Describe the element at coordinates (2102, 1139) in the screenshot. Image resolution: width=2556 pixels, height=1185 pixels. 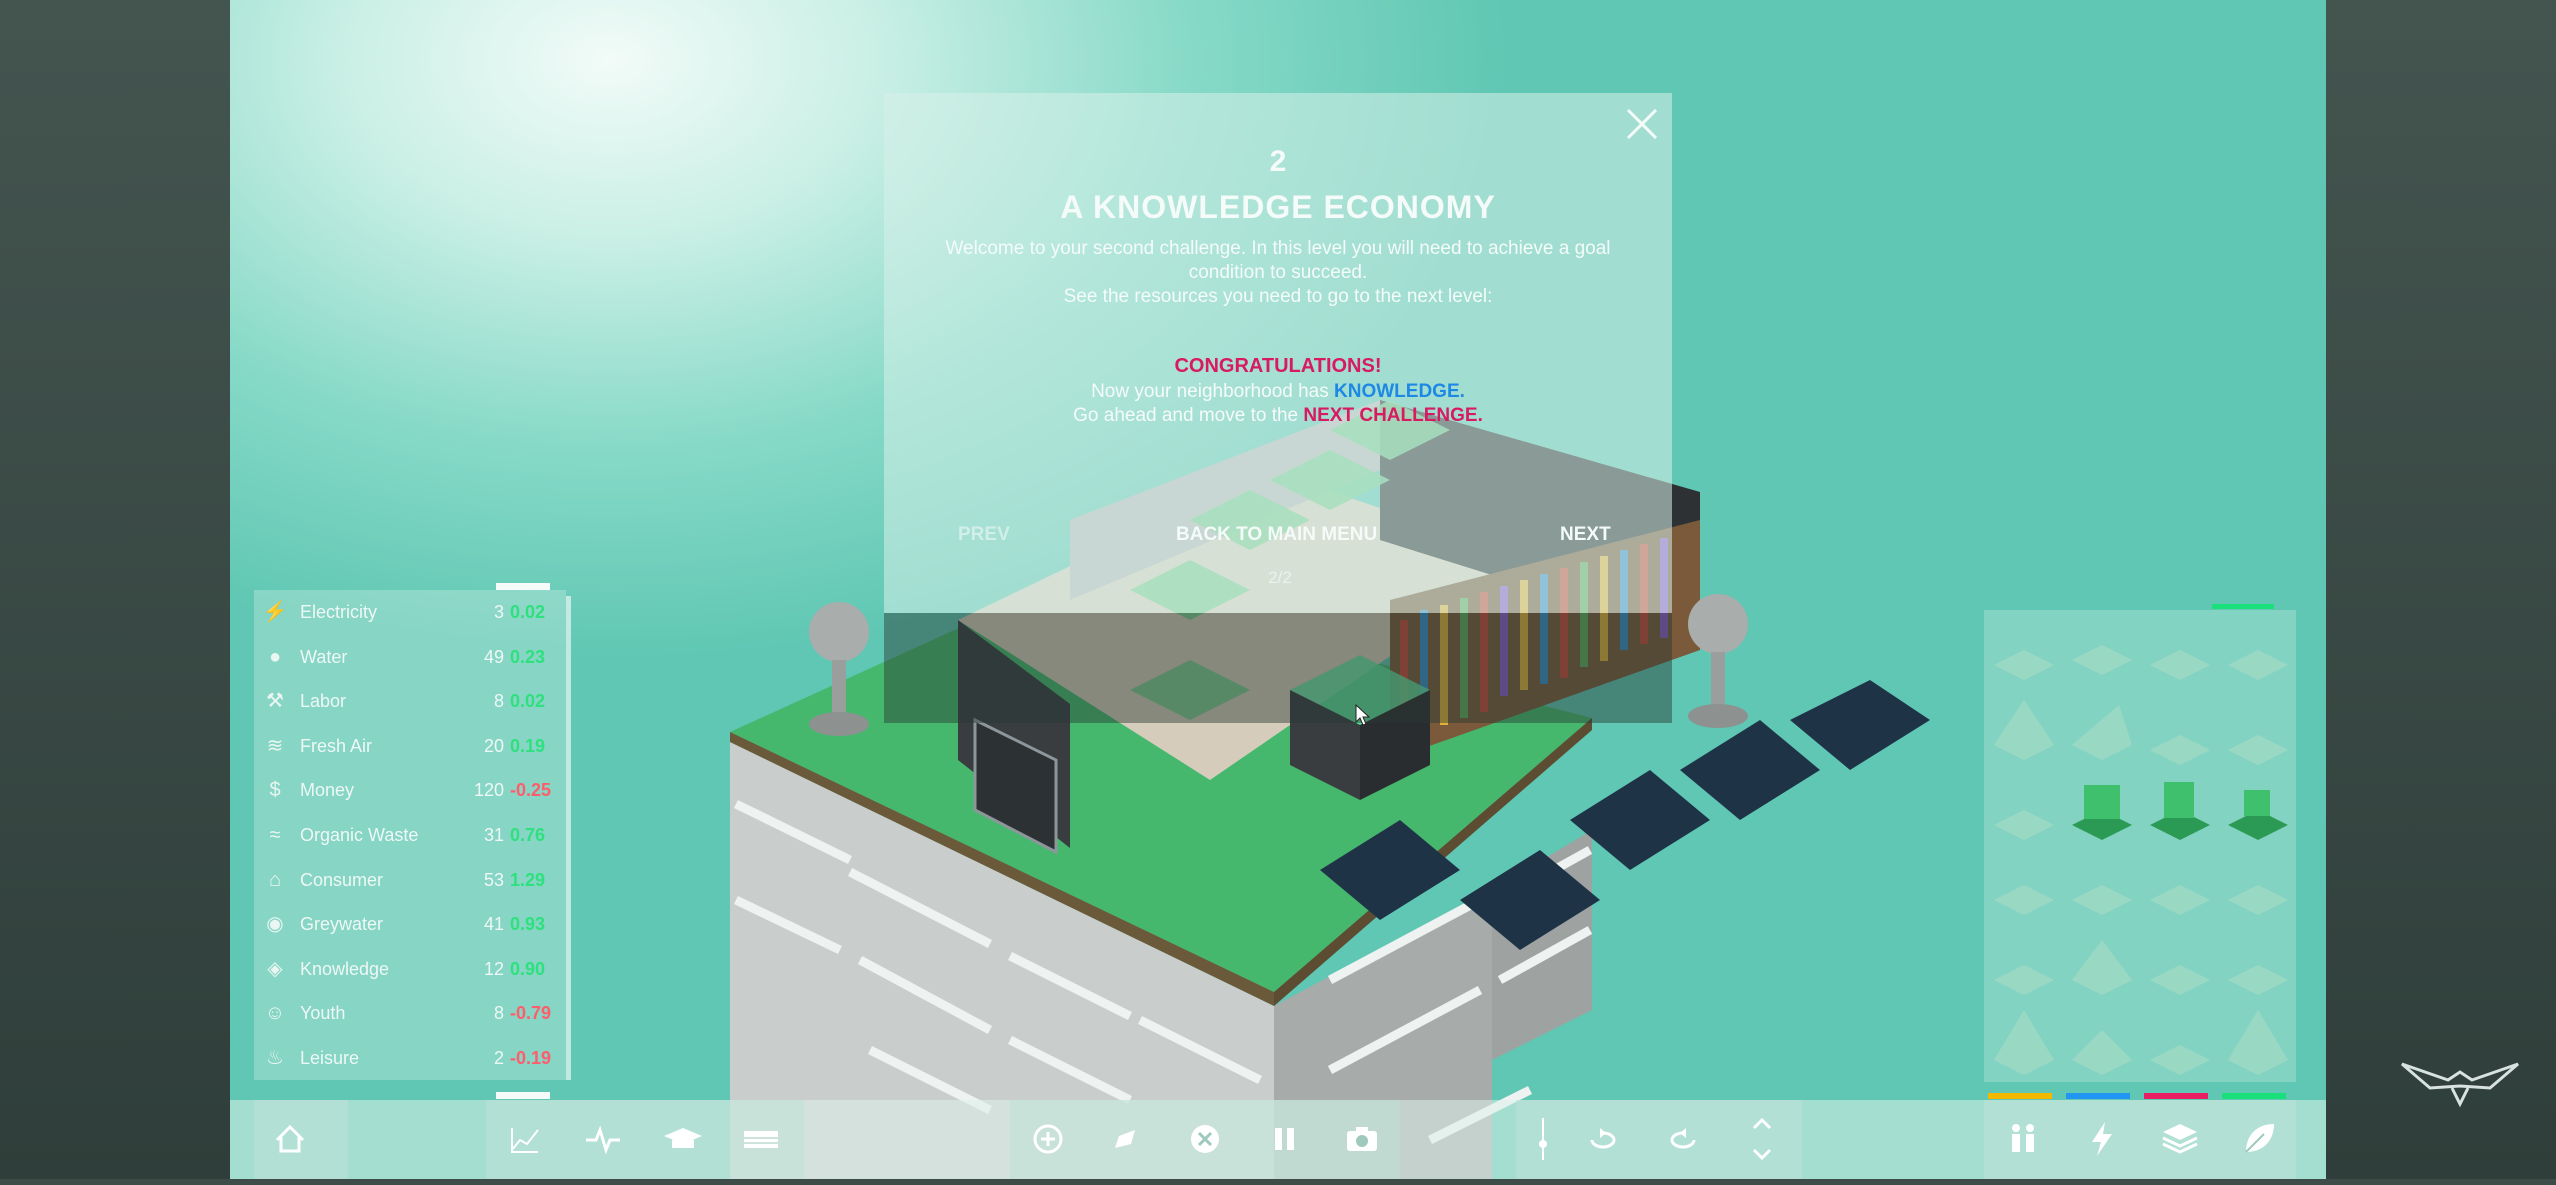
I see `bolt-icon` at that location.